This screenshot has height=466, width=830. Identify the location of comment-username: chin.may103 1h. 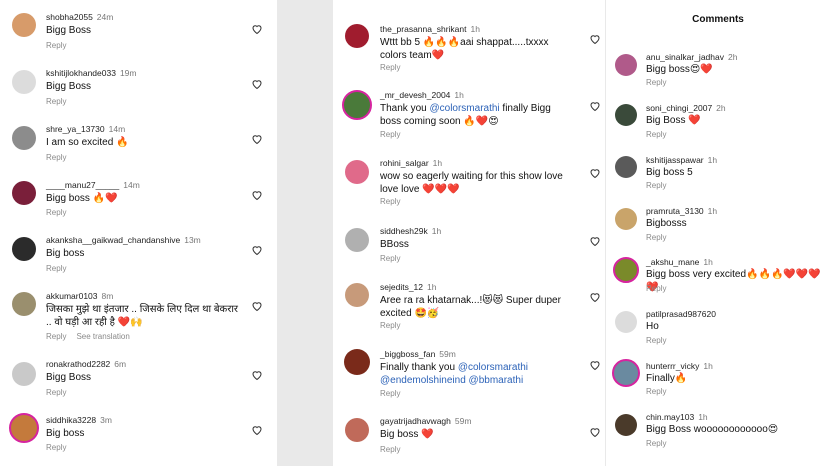
(677, 417).